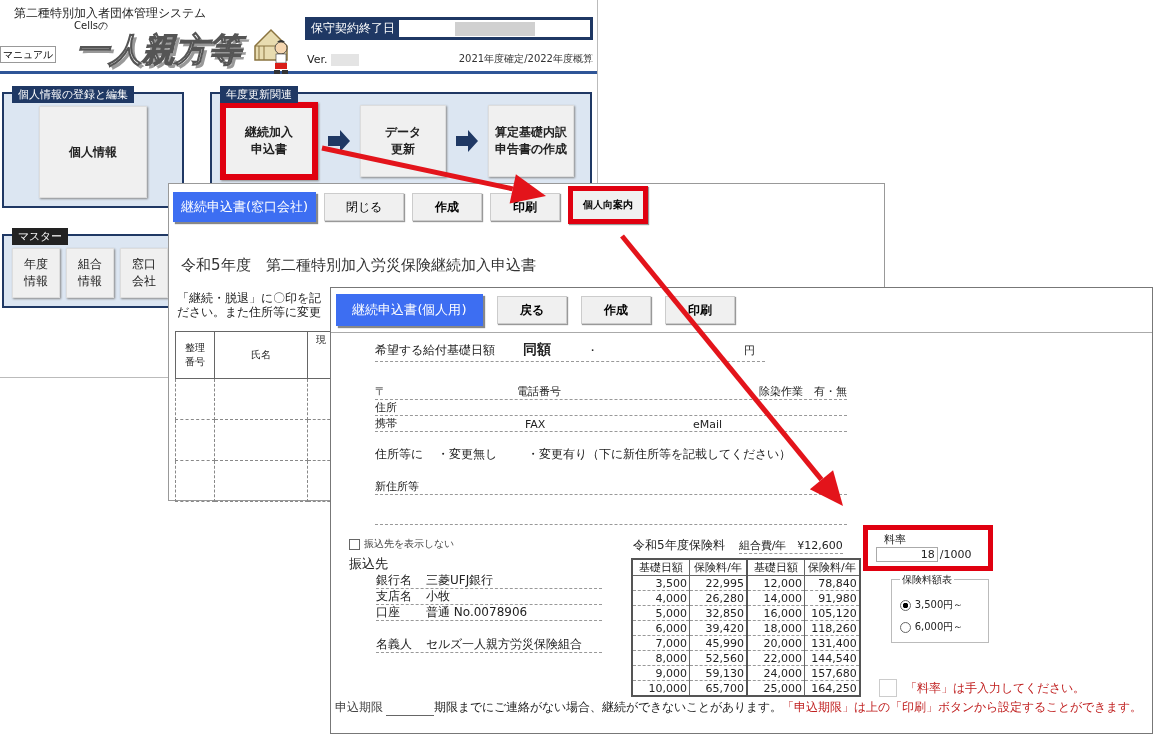 Image resolution: width=1155 pixels, height=735 pixels. What do you see at coordinates (161, 52) in the screenshot?
I see `logo-title: 一人親方等` at bounding box center [161, 52].